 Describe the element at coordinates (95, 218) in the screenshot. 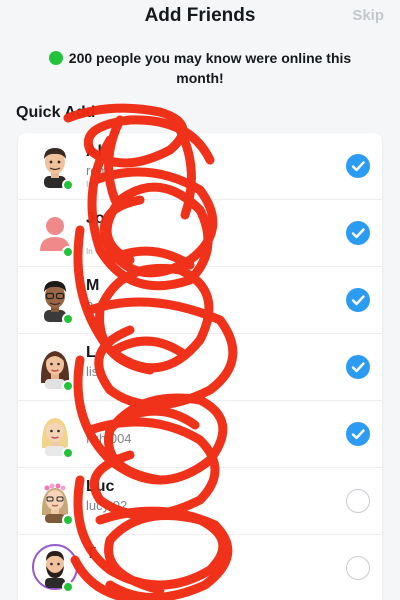

I see `friend-name: Jo` at that location.